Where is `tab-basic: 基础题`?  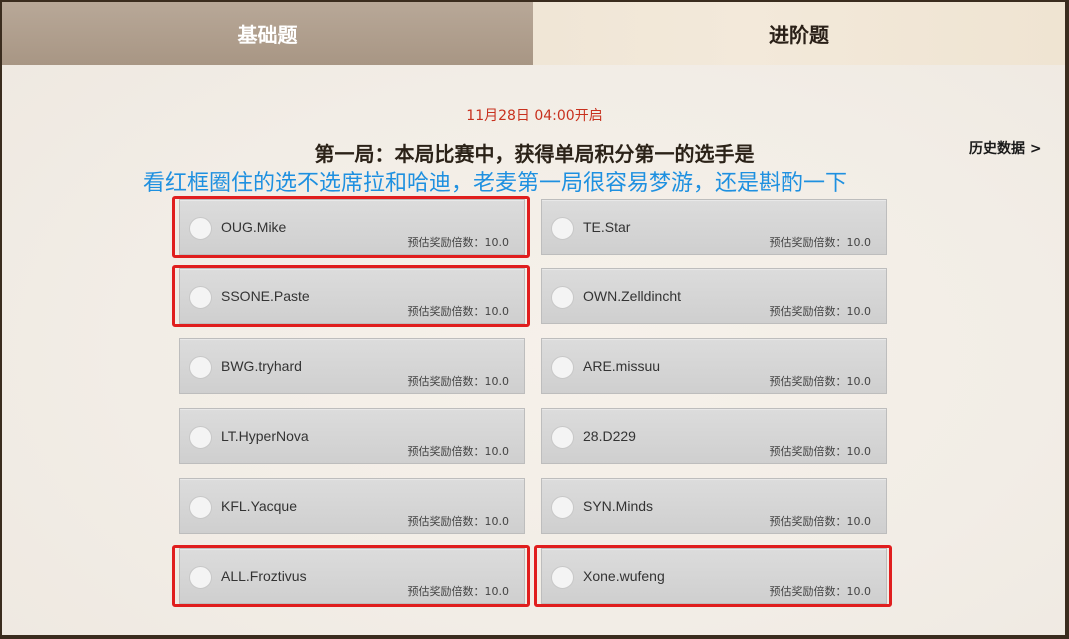
tab-basic: 基础题 is located at coordinates (267, 33).